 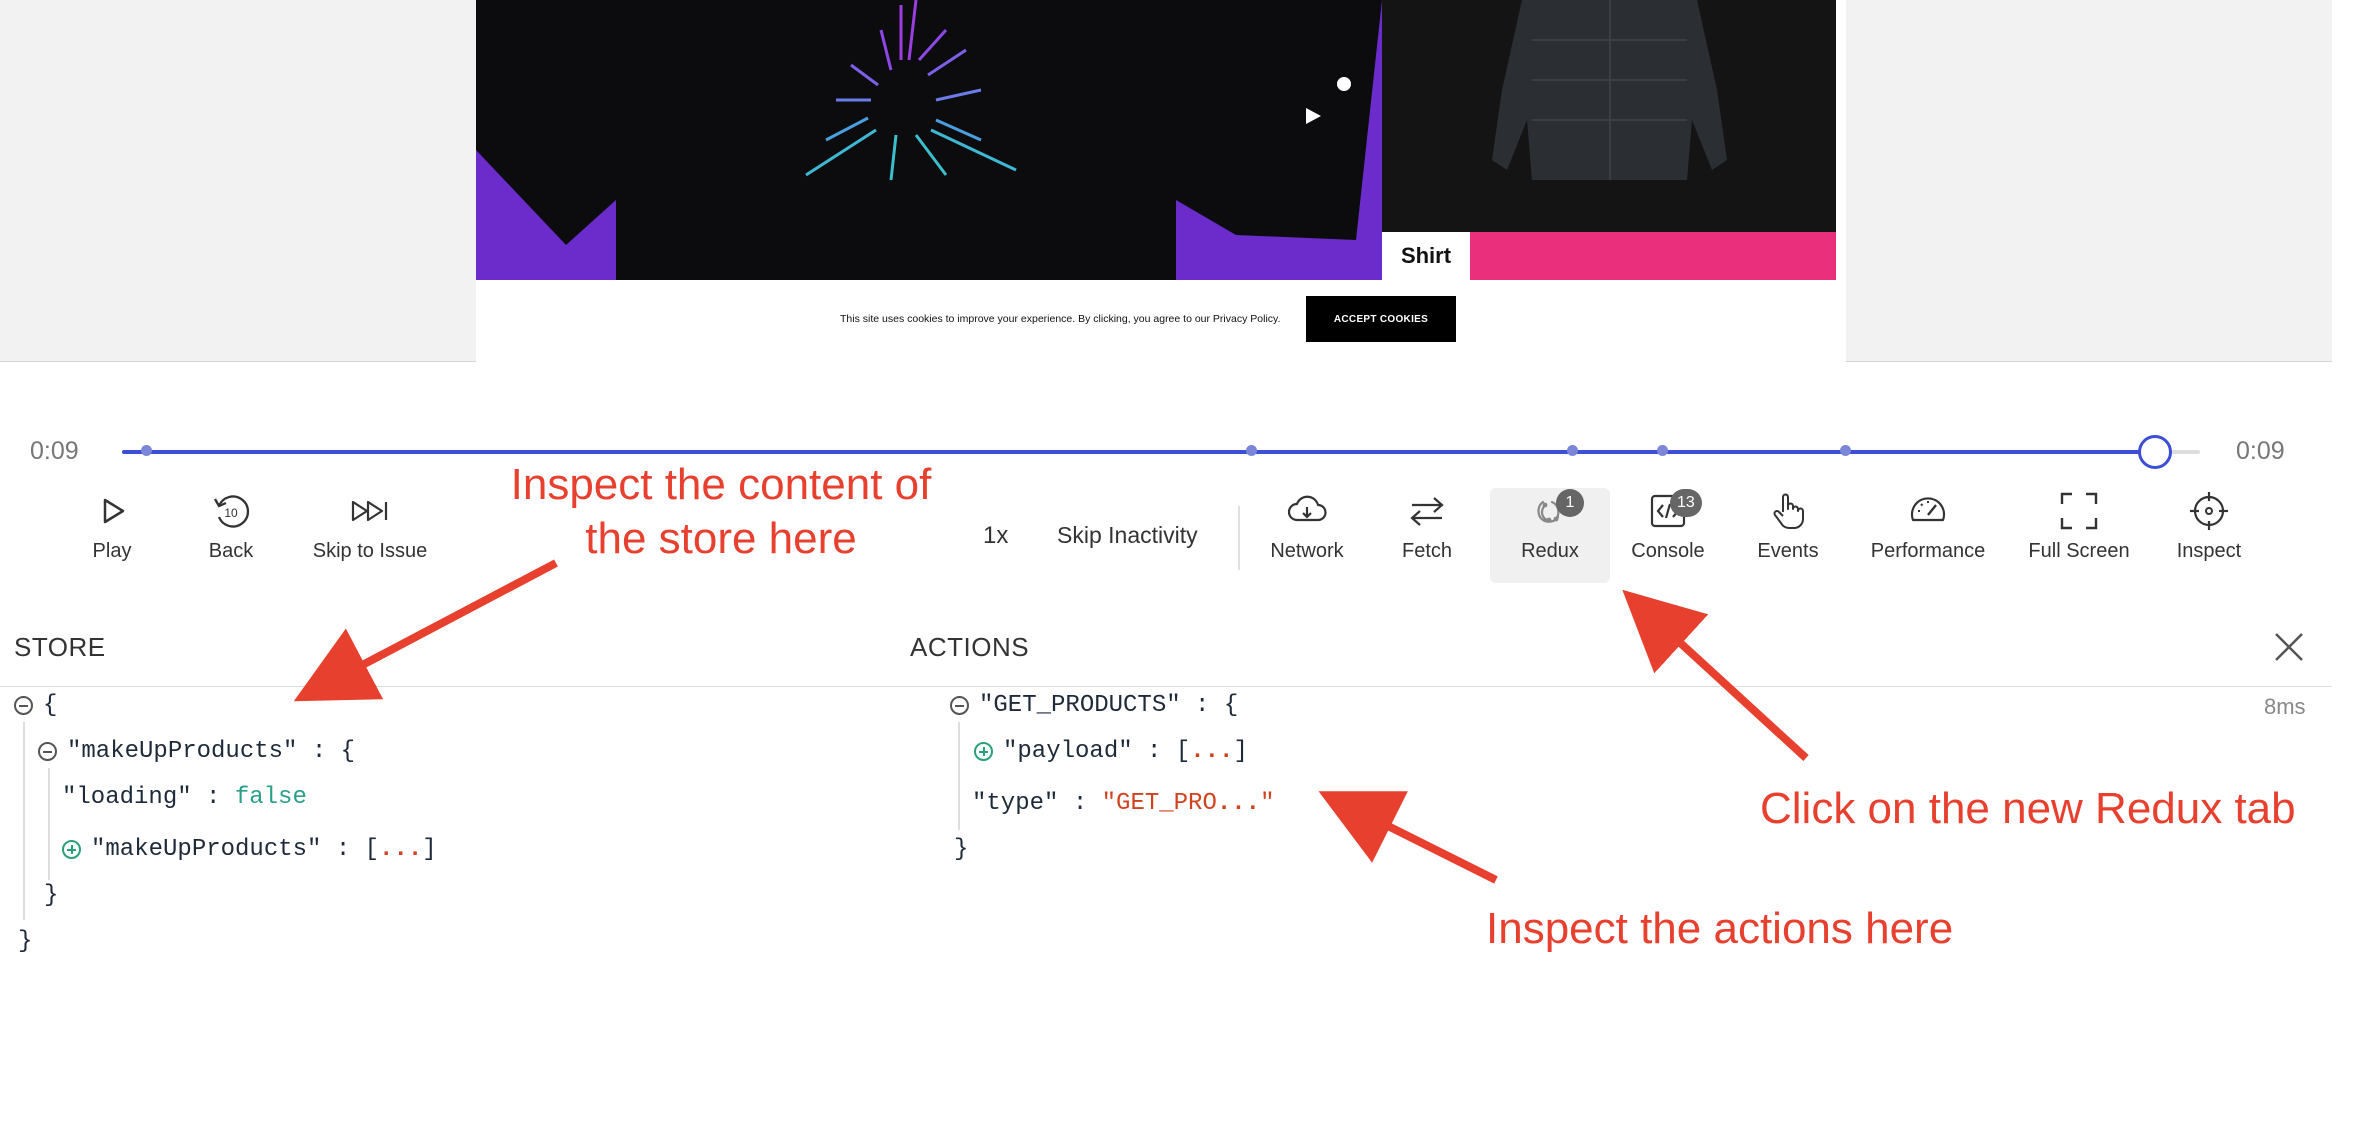 I want to click on action-close-row: }, so click(x=961, y=849).